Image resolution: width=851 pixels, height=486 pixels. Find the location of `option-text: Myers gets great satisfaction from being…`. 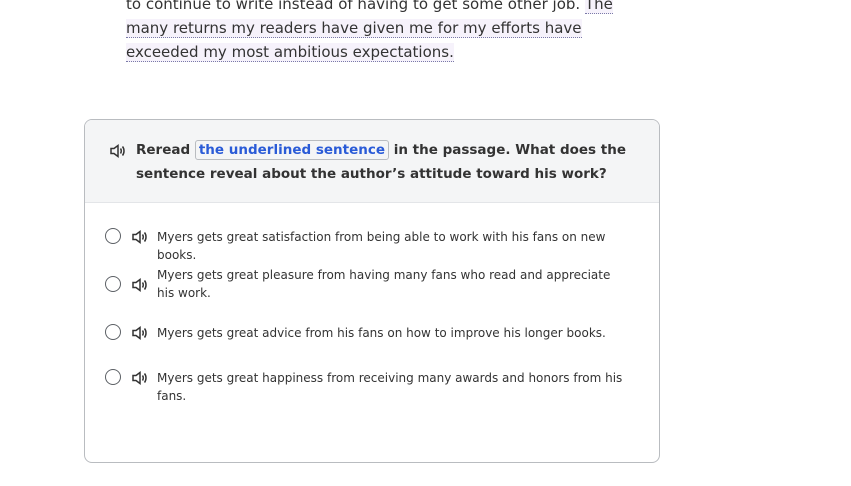

option-text: Myers gets great satisfaction from being… is located at coordinates (381, 246).